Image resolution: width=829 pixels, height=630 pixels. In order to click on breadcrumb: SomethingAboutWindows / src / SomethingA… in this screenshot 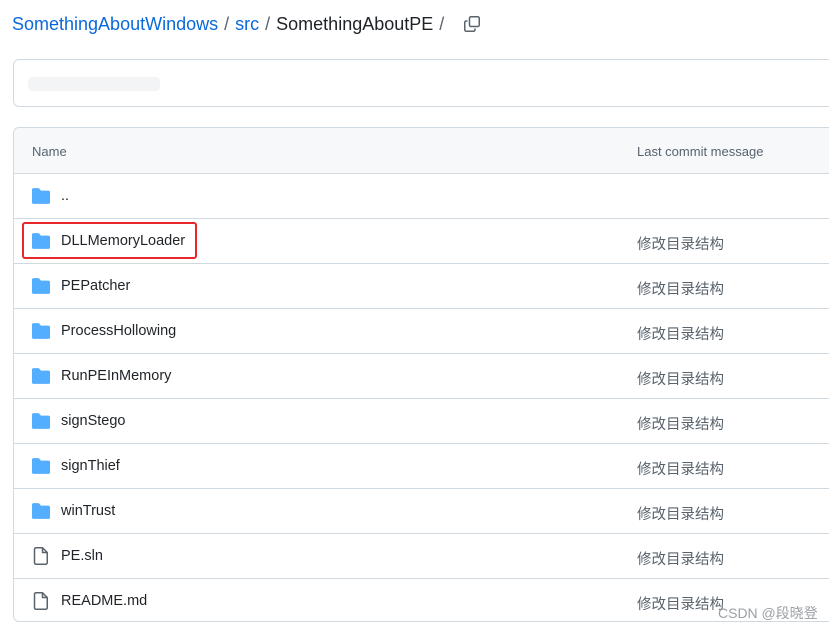, I will do `click(248, 24)`.